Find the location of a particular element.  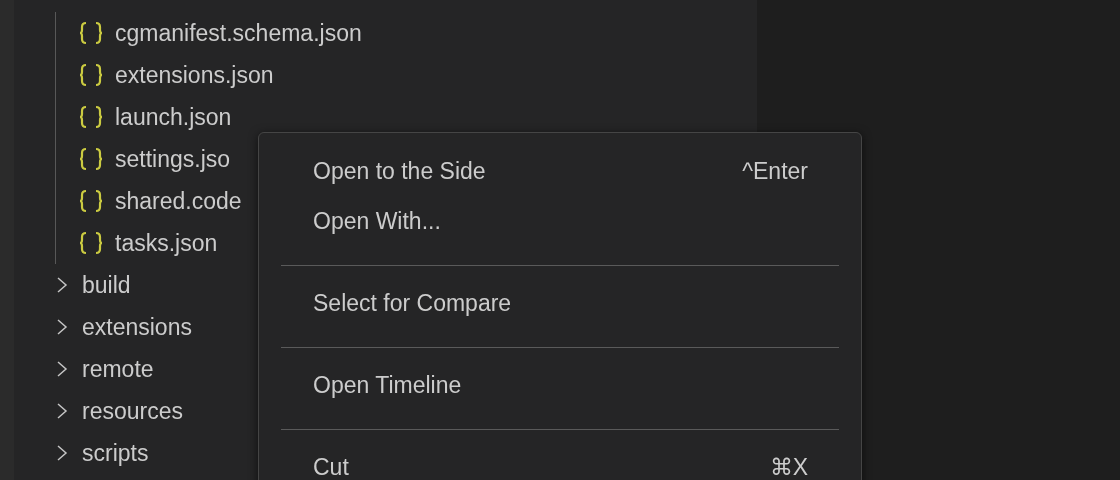

file-name: settings.jso is located at coordinates (173, 159).